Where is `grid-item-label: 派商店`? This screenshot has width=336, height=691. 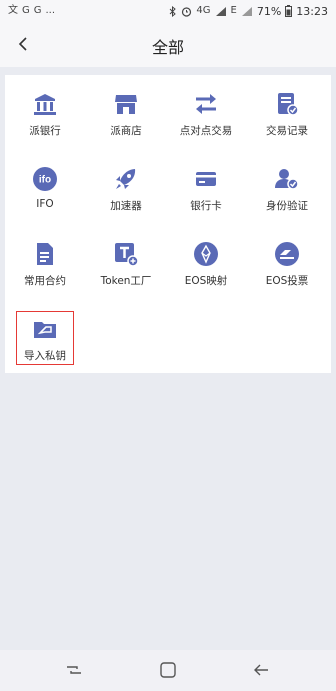 grid-item-label: 派商店 is located at coordinates (126, 131).